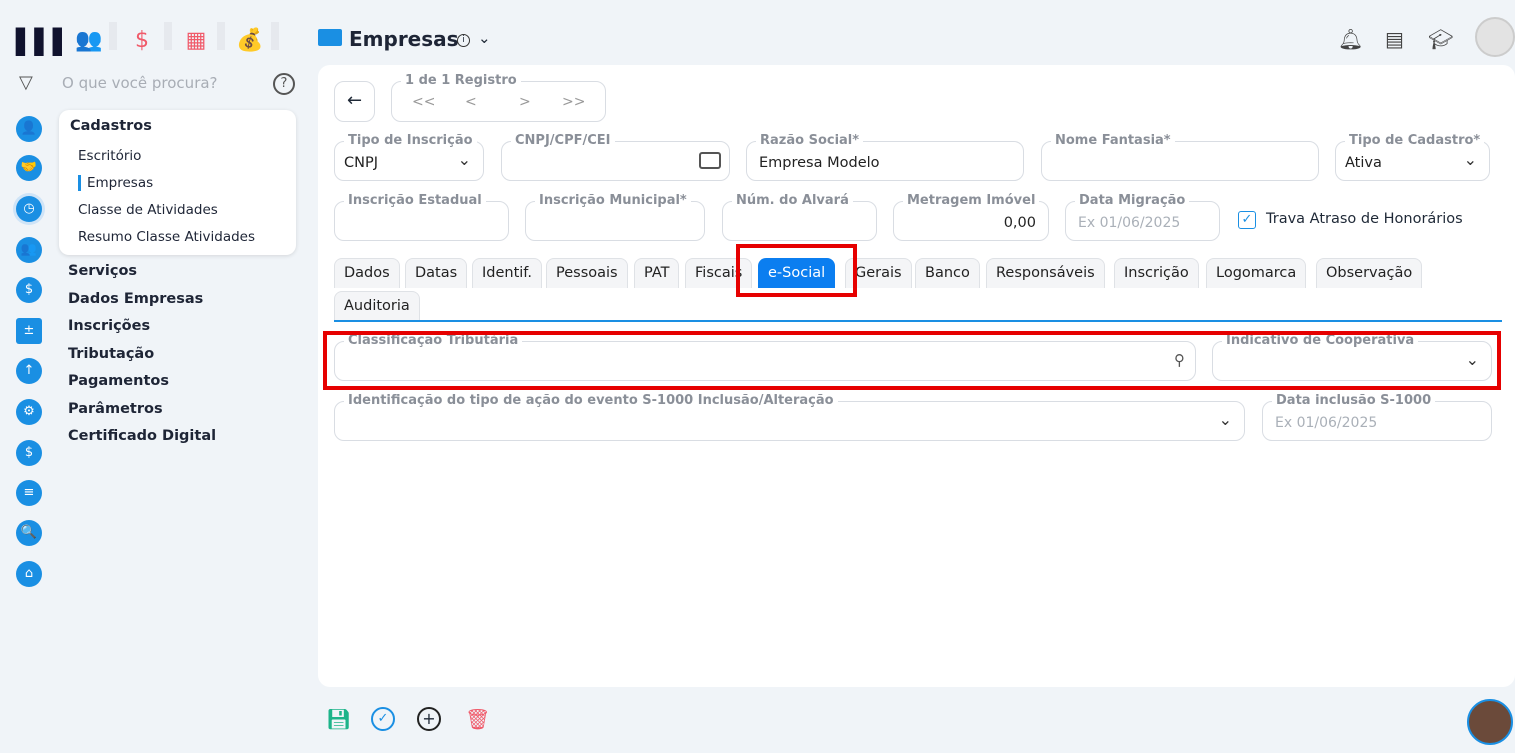 The height and width of the screenshot is (753, 1515). Describe the element at coordinates (29, 129) in the screenshot. I see `user-settings-icon: 👤` at that location.